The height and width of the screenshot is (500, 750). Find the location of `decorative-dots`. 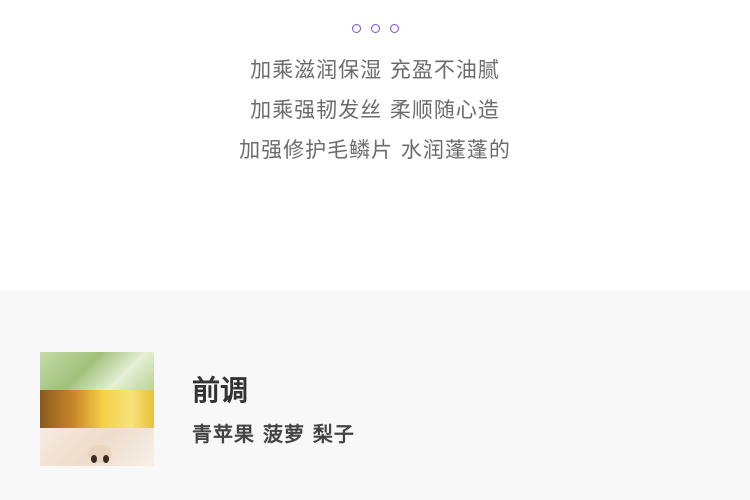

decorative-dots is located at coordinates (375, 28).